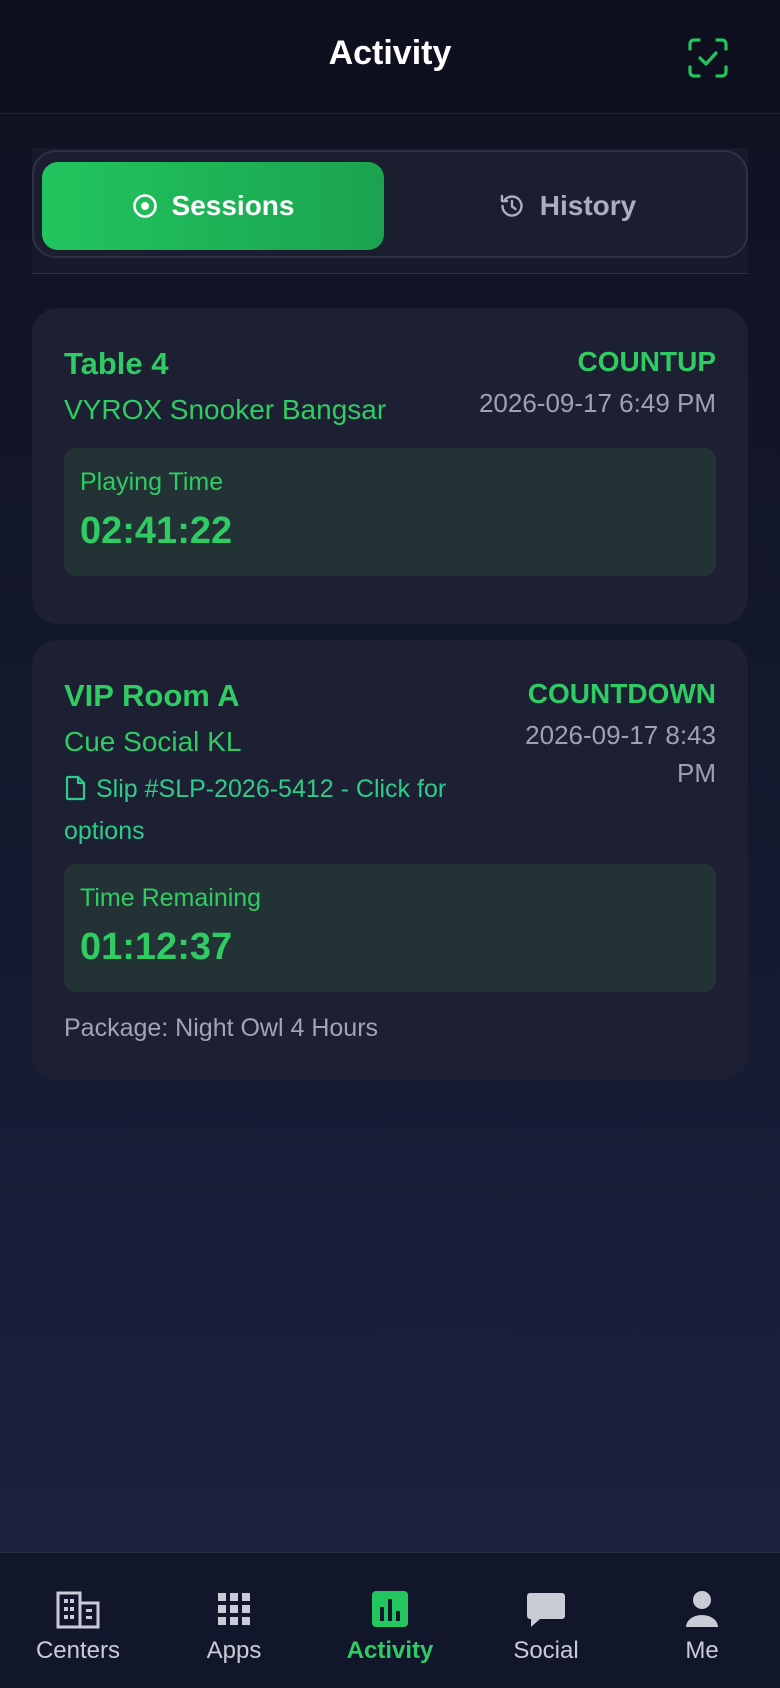 The width and height of the screenshot is (780, 1688). I want to click on tab-bar-container: Sessions History, so click(390, 211).